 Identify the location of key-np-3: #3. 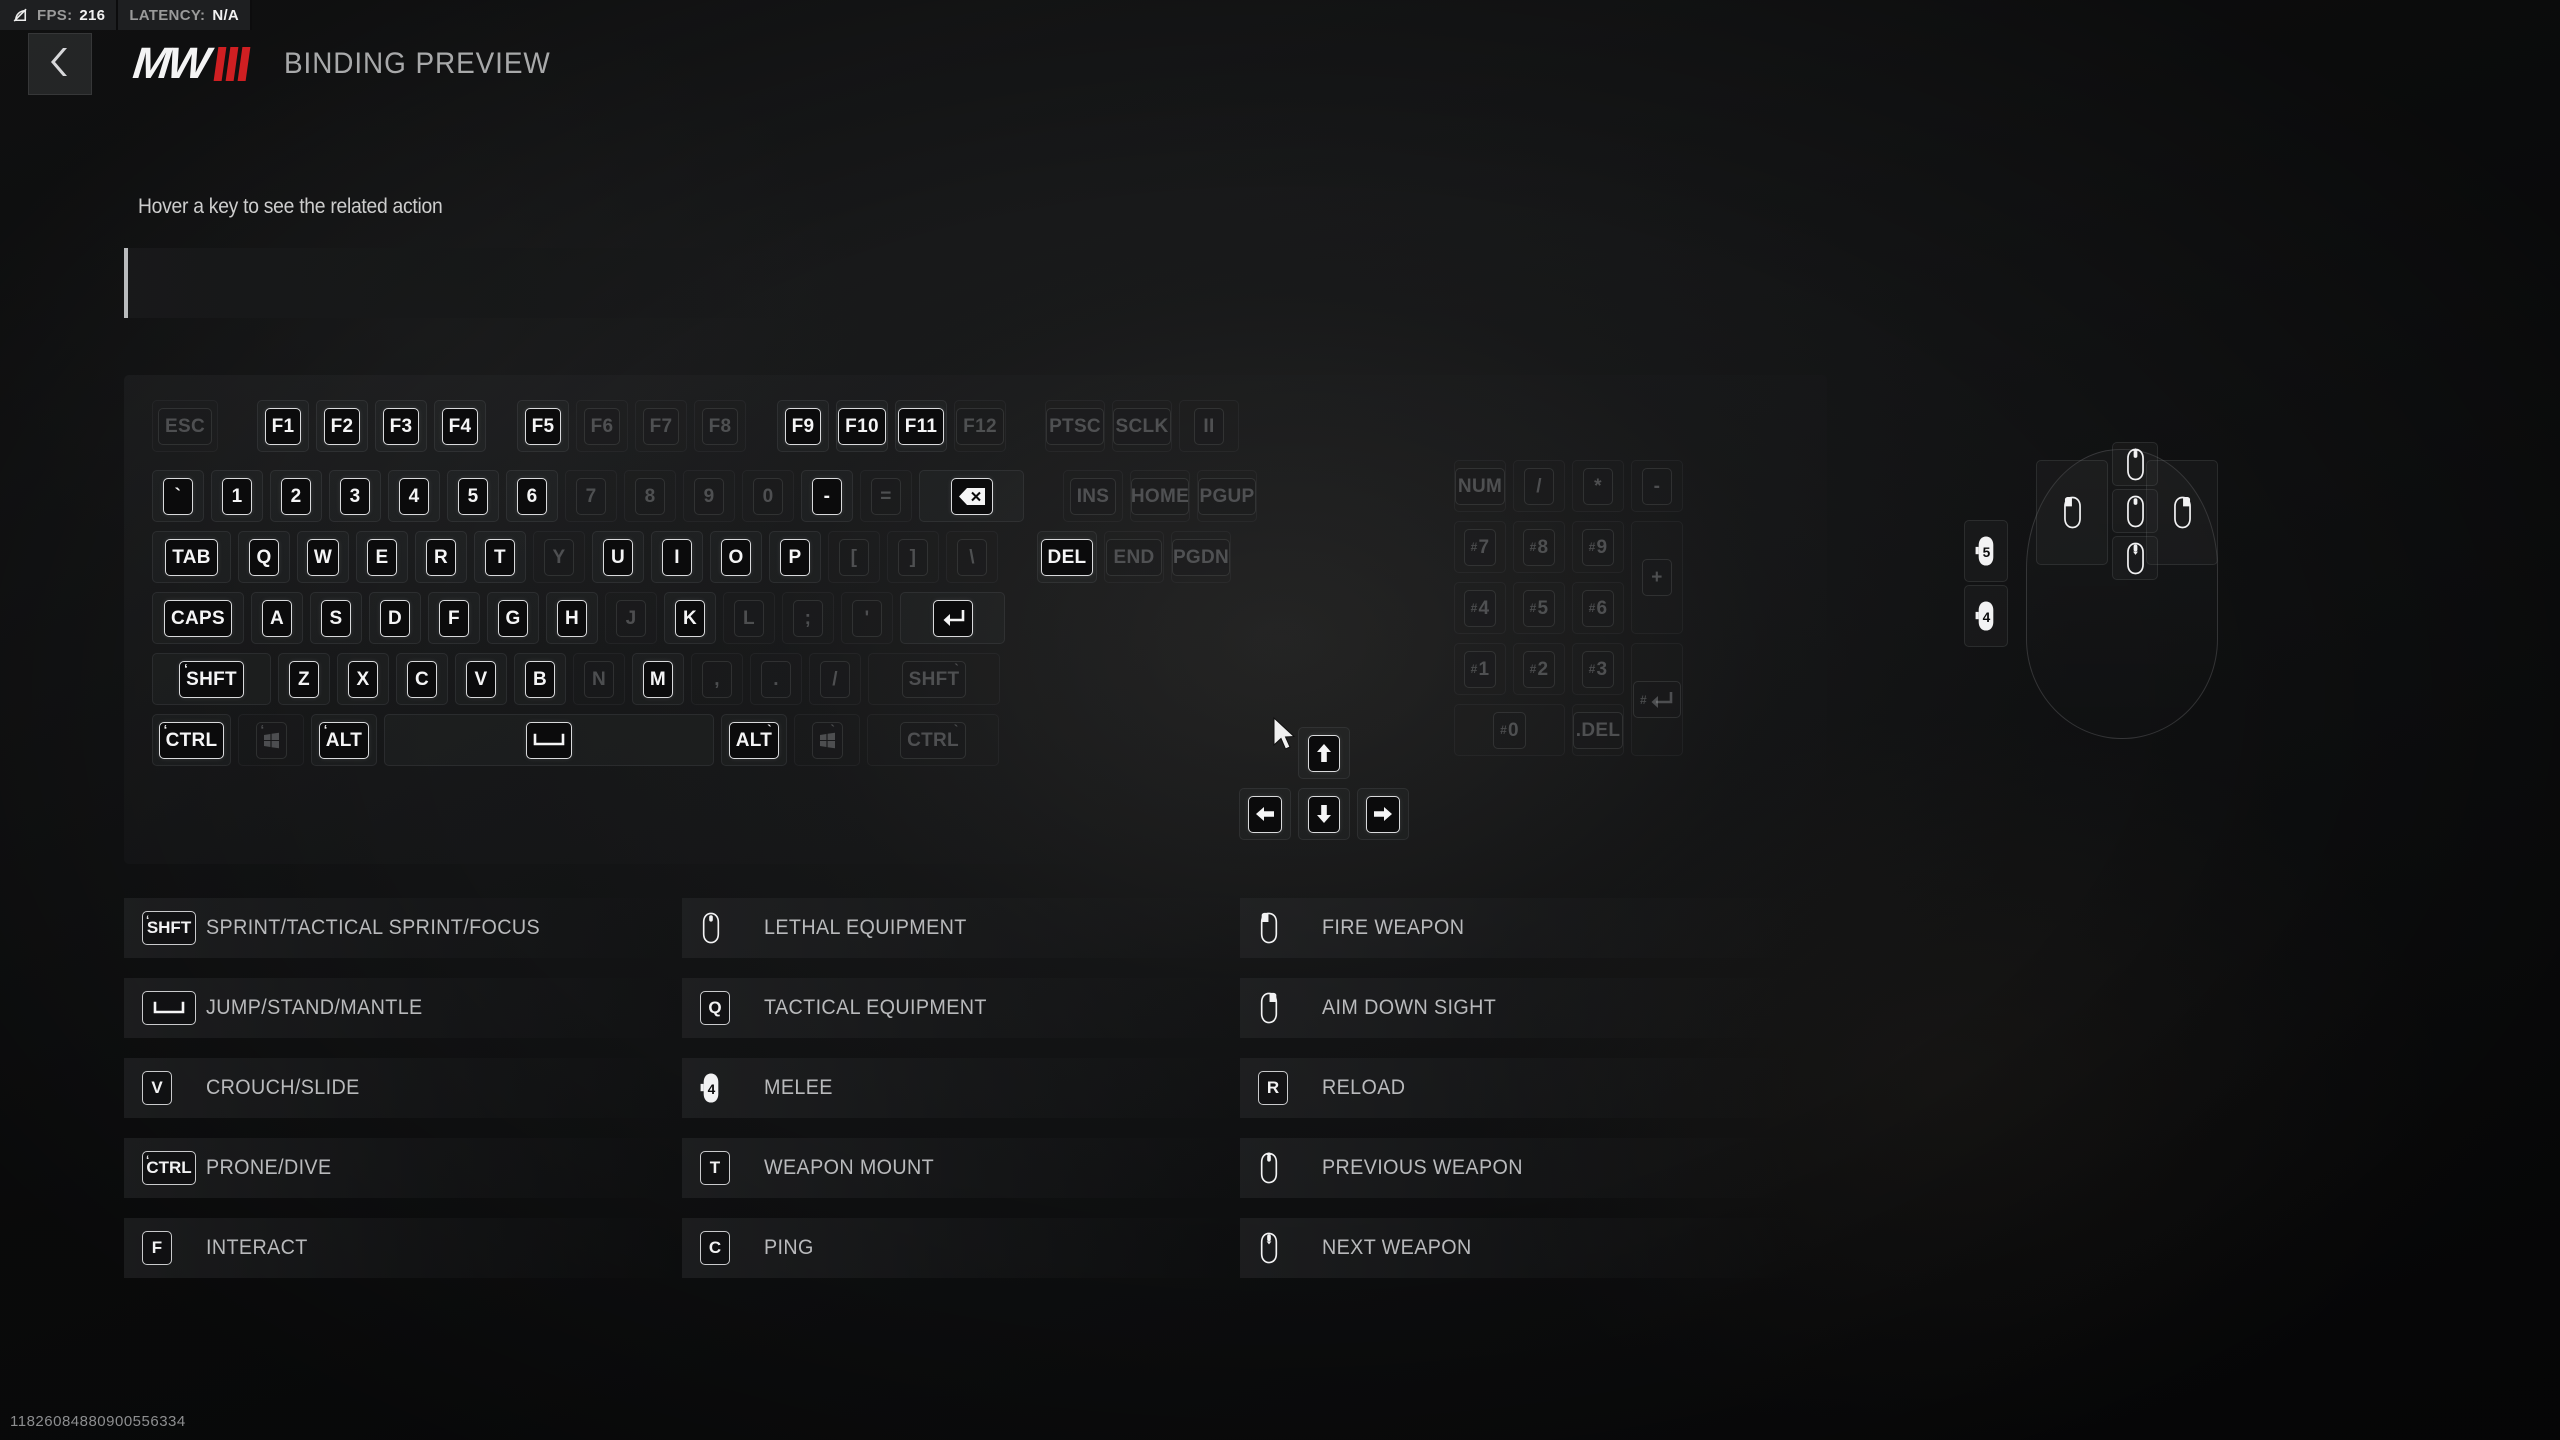
(1598, 669).